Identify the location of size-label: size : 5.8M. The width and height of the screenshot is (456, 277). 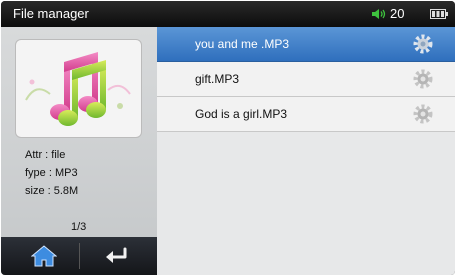
(52, 191).